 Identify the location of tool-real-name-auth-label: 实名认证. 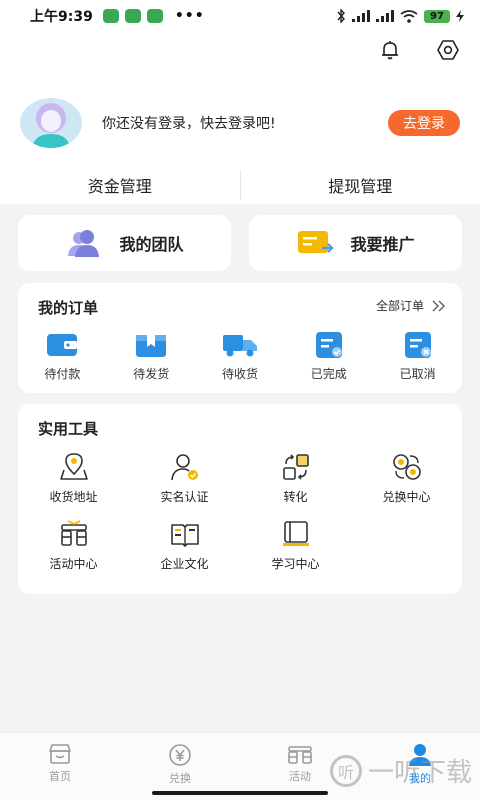
(184, 497).